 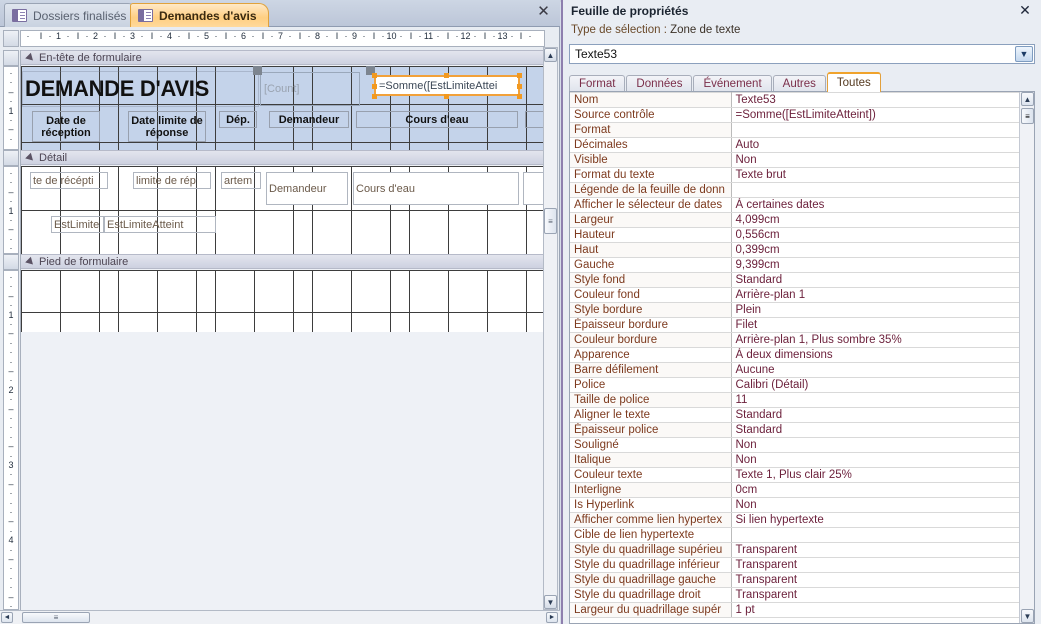 I want to click on object-selector-combo: Texte53 ▼, so click(x=802, y=54).